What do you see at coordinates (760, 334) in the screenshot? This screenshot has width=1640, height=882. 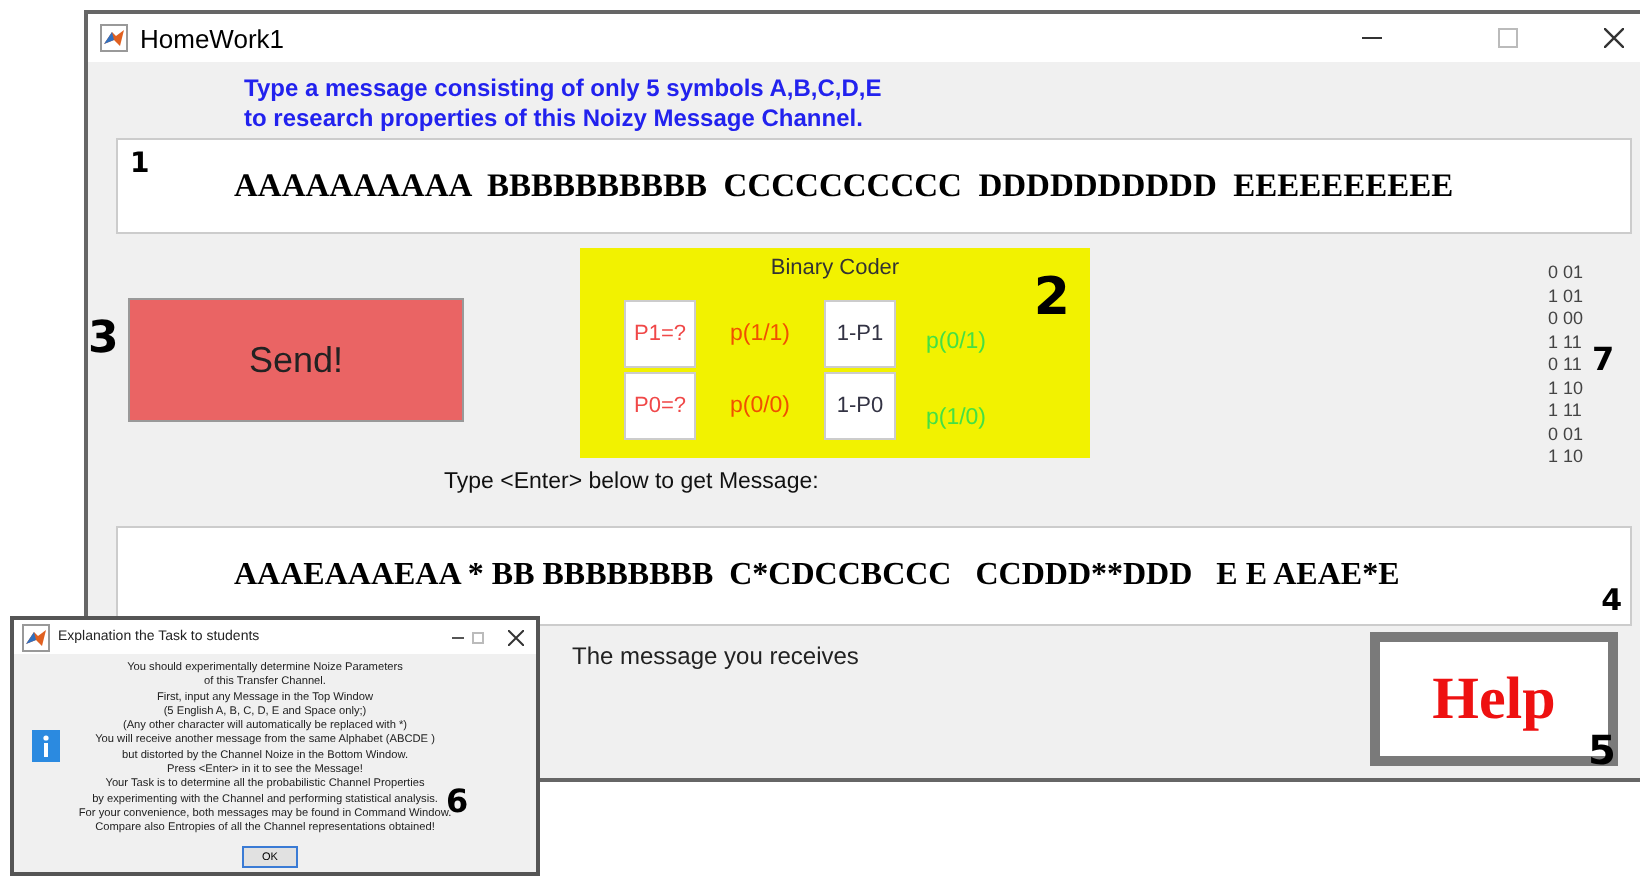 I see `probability-label: p(1/1)` at bounding box center [760, 334].